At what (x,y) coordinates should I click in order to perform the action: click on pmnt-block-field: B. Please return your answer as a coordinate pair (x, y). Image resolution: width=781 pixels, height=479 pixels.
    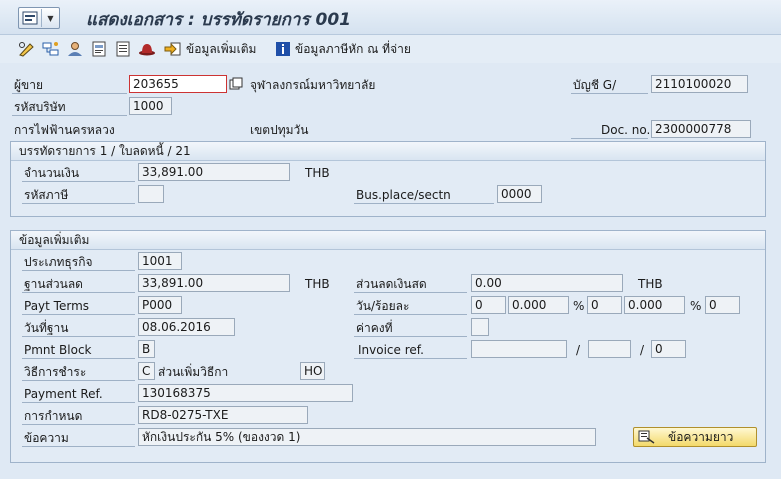
    Looking at the image, I should click on (146, 349).